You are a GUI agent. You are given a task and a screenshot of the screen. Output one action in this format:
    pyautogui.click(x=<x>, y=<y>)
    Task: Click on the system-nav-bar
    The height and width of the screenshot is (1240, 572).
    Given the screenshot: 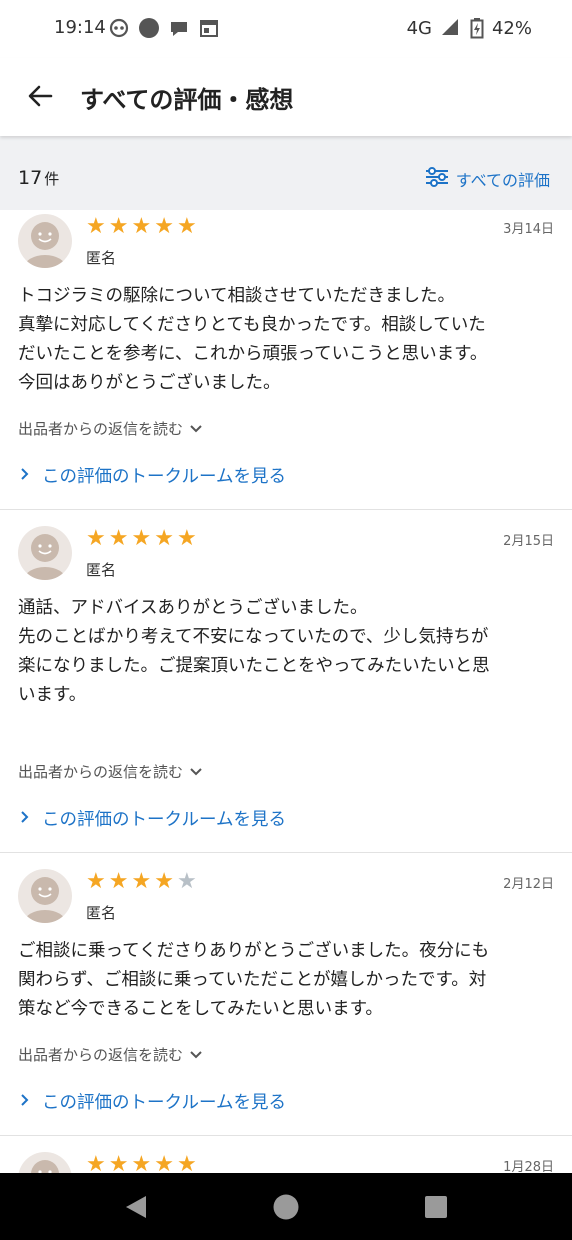 What is the action you would take?
    pyautogui.click(x=286, y=1206)
    